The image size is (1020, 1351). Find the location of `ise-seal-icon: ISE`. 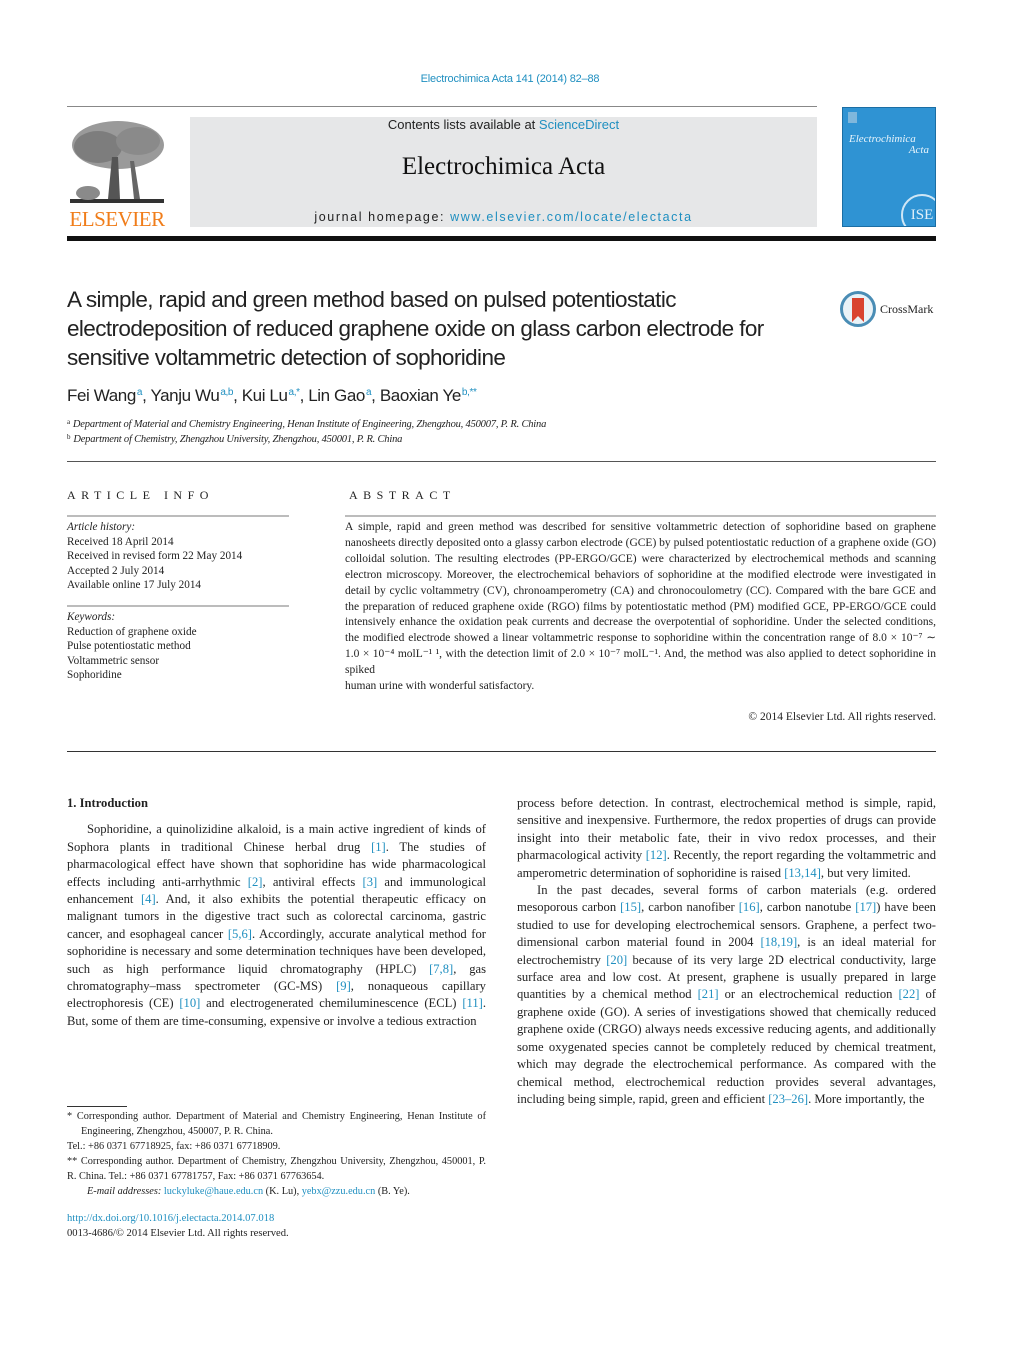

ise-seal-icon: ISE is located at coordinates (918, 210).